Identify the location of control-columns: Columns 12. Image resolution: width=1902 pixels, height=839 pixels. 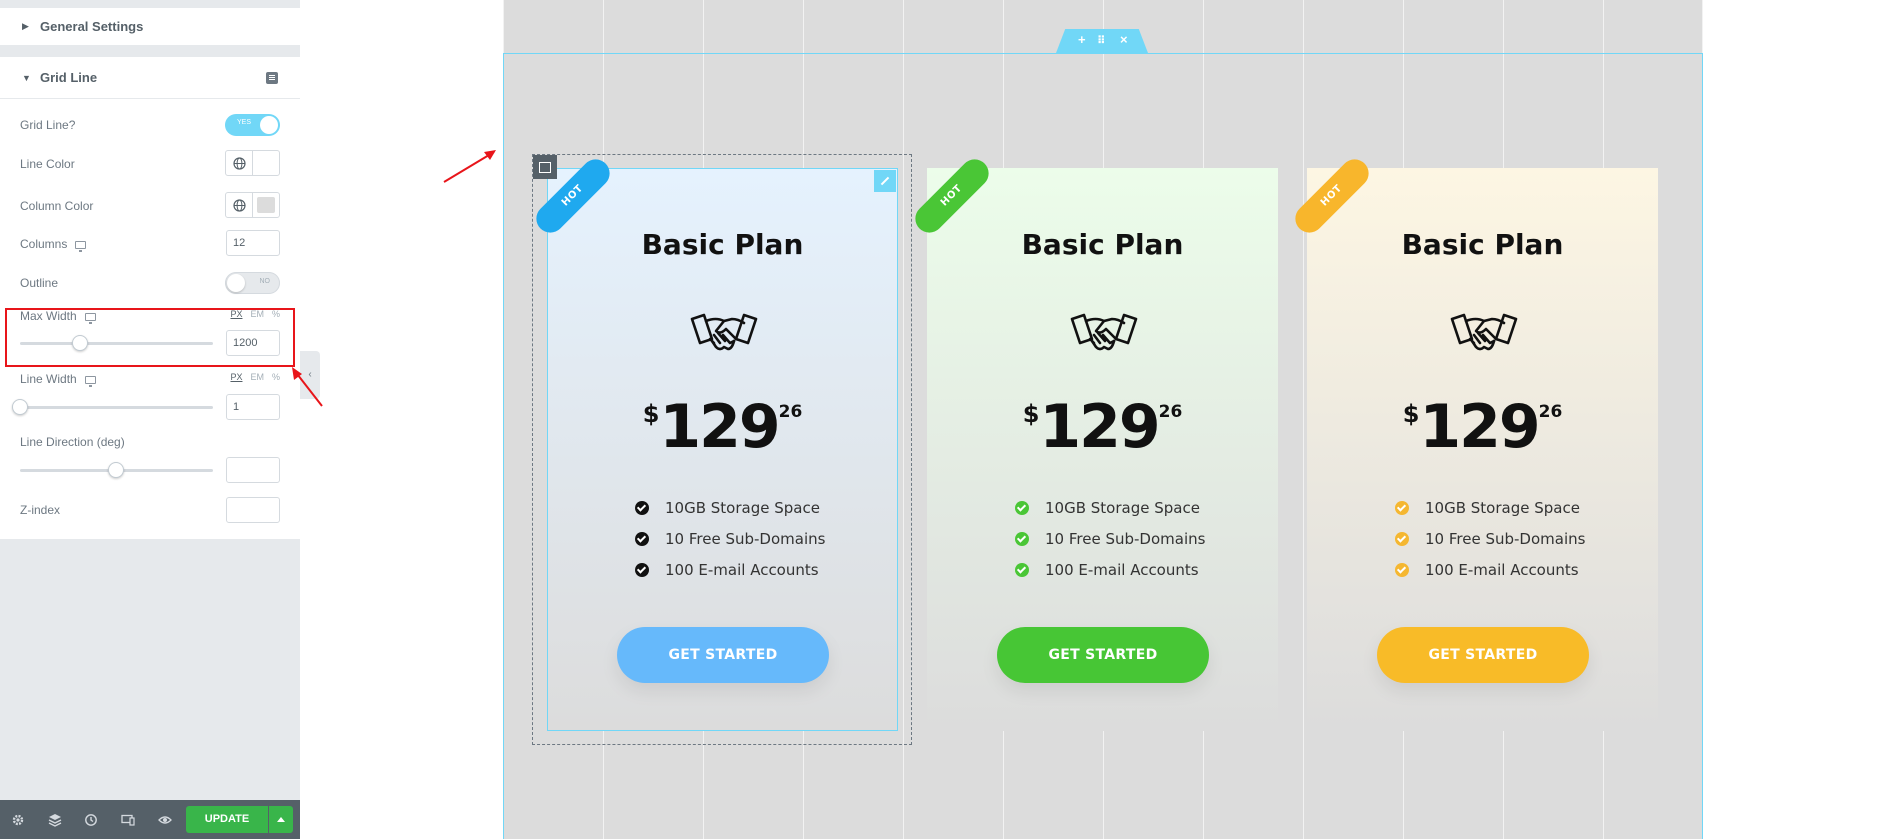
(150, 246).